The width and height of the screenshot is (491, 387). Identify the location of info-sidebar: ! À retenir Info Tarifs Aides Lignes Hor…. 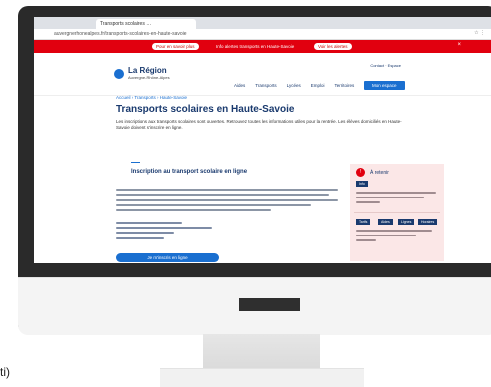
(397, 212).